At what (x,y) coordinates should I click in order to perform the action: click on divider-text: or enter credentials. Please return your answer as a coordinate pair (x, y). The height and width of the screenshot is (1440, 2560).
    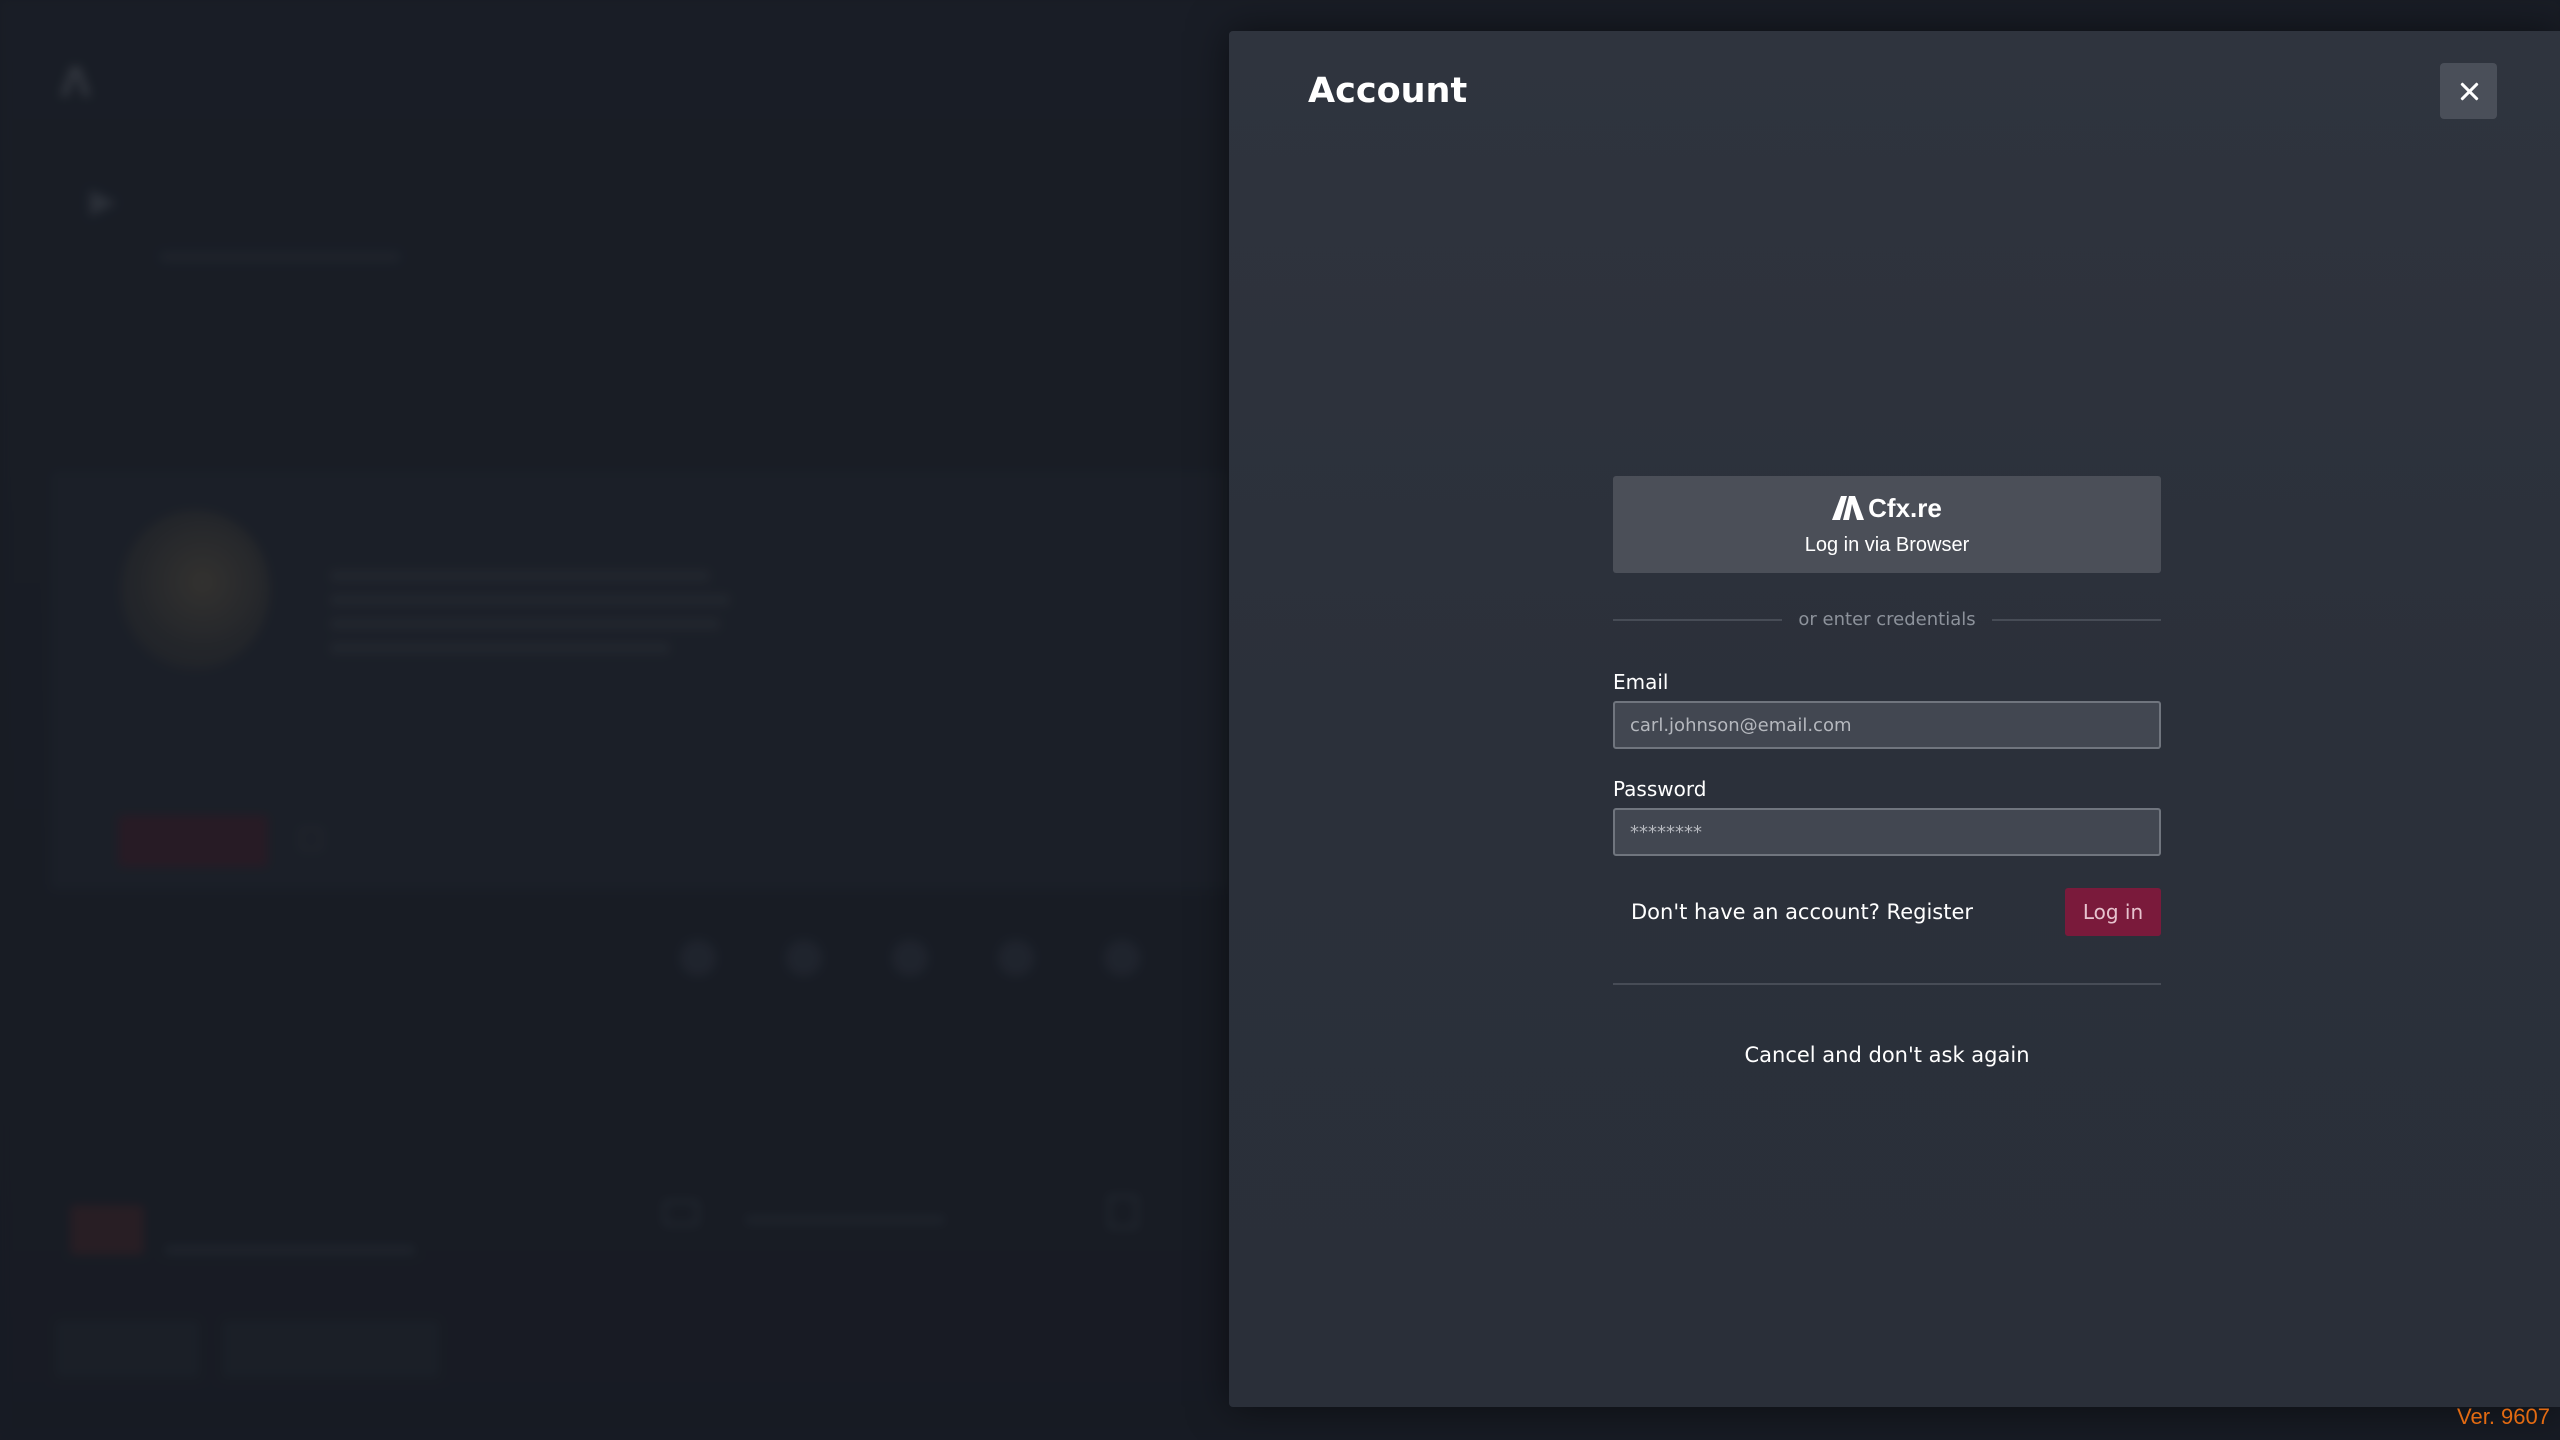
    Looking at the image, I should click on (1887, 619).